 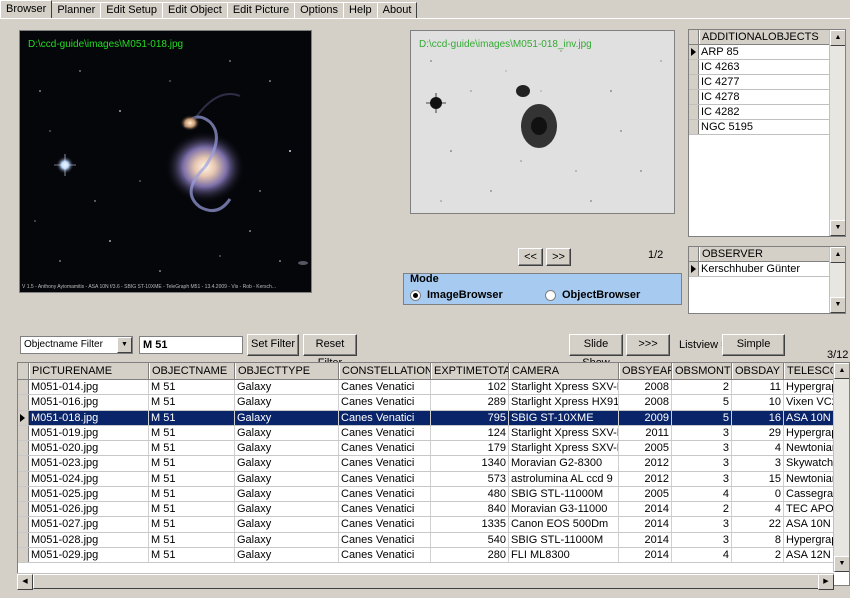 I want to click on slide-show-button: Slide Show, so click(x=596, y=351).